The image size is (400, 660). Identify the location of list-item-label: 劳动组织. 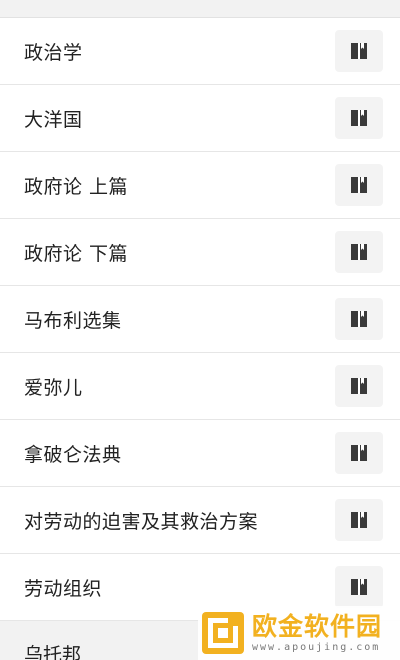
(63, 588).